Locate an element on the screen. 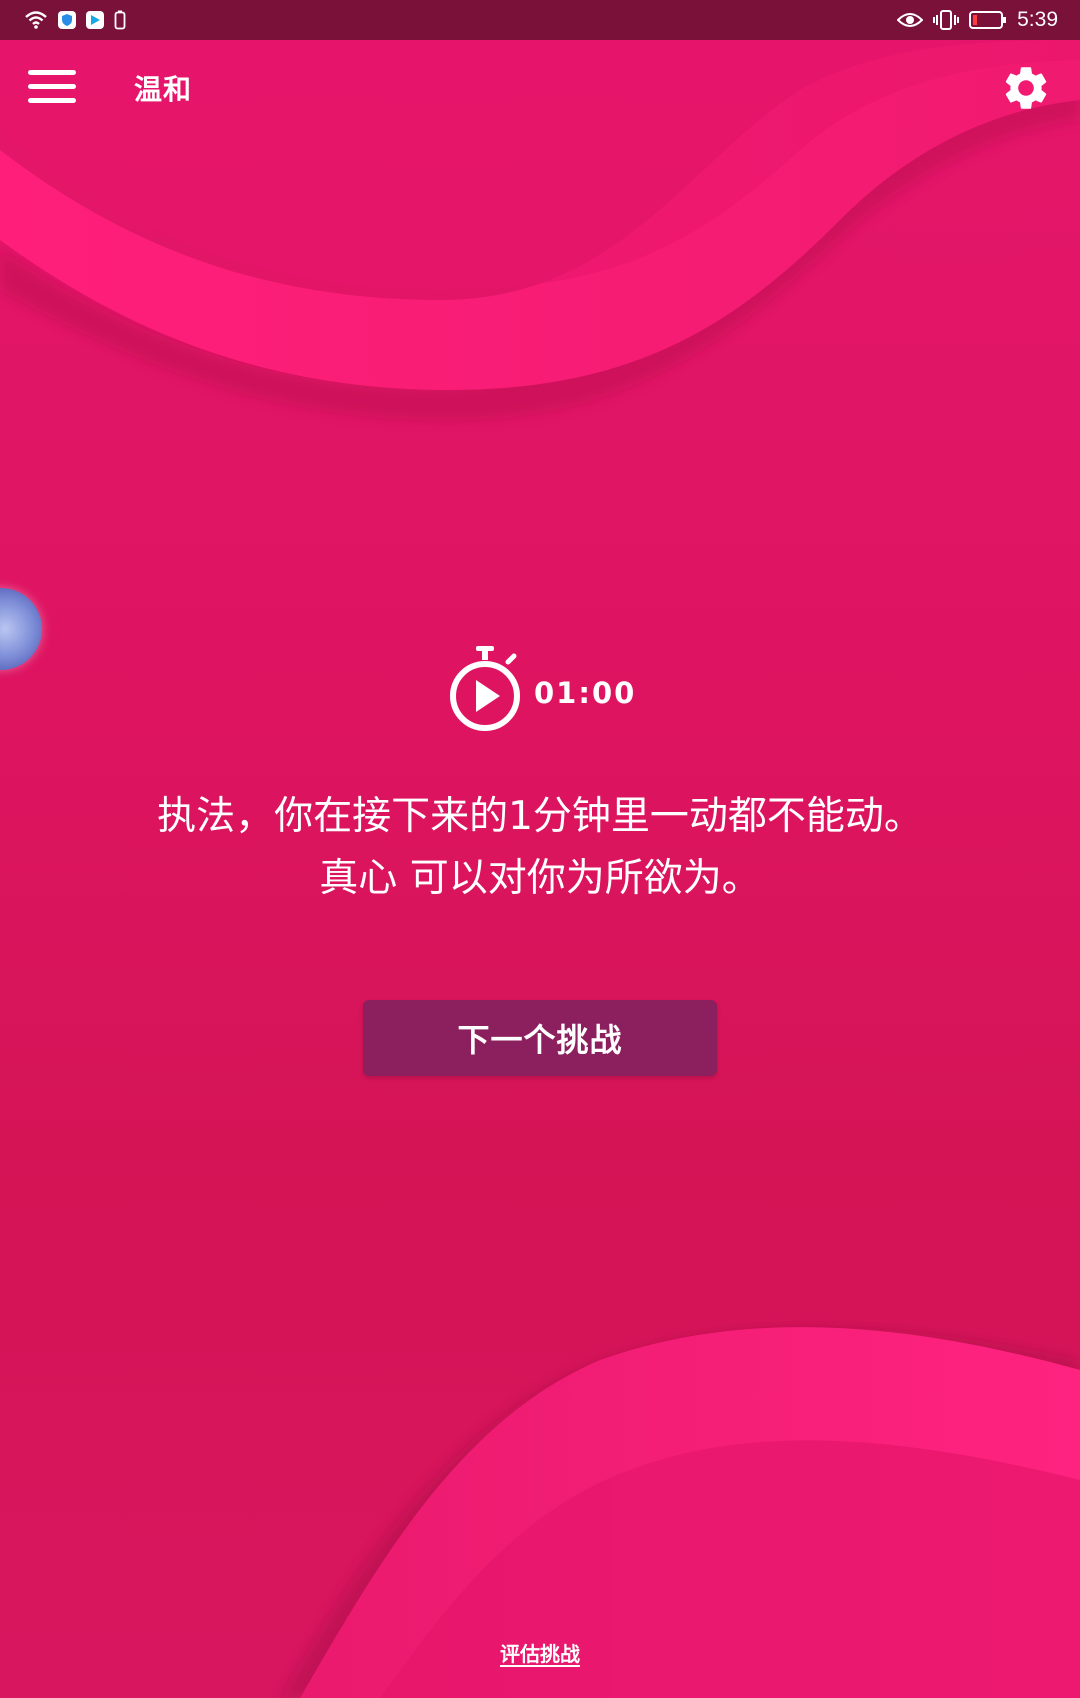 Image resolution: width=1080 pixels, height=1698 pixels. timer: 01:00 is located at coordinates (542, 689).